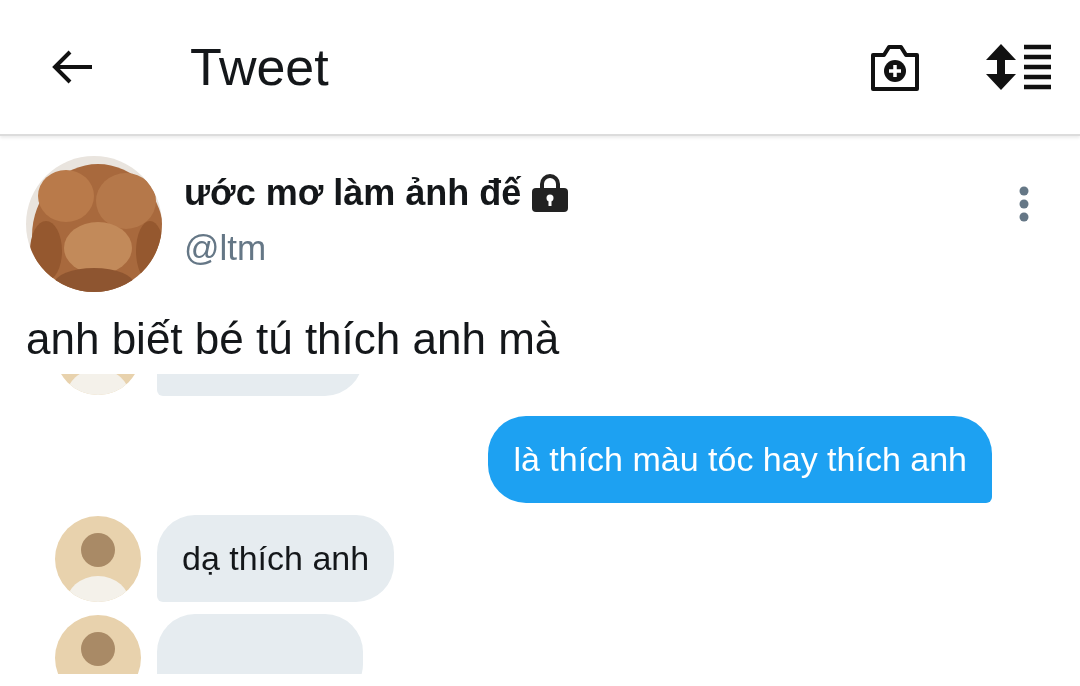  What do you see at coordinates (276, 558) in the screenshot?
I see `received-message: dạ thích anh` at bounding box center [276, 558].